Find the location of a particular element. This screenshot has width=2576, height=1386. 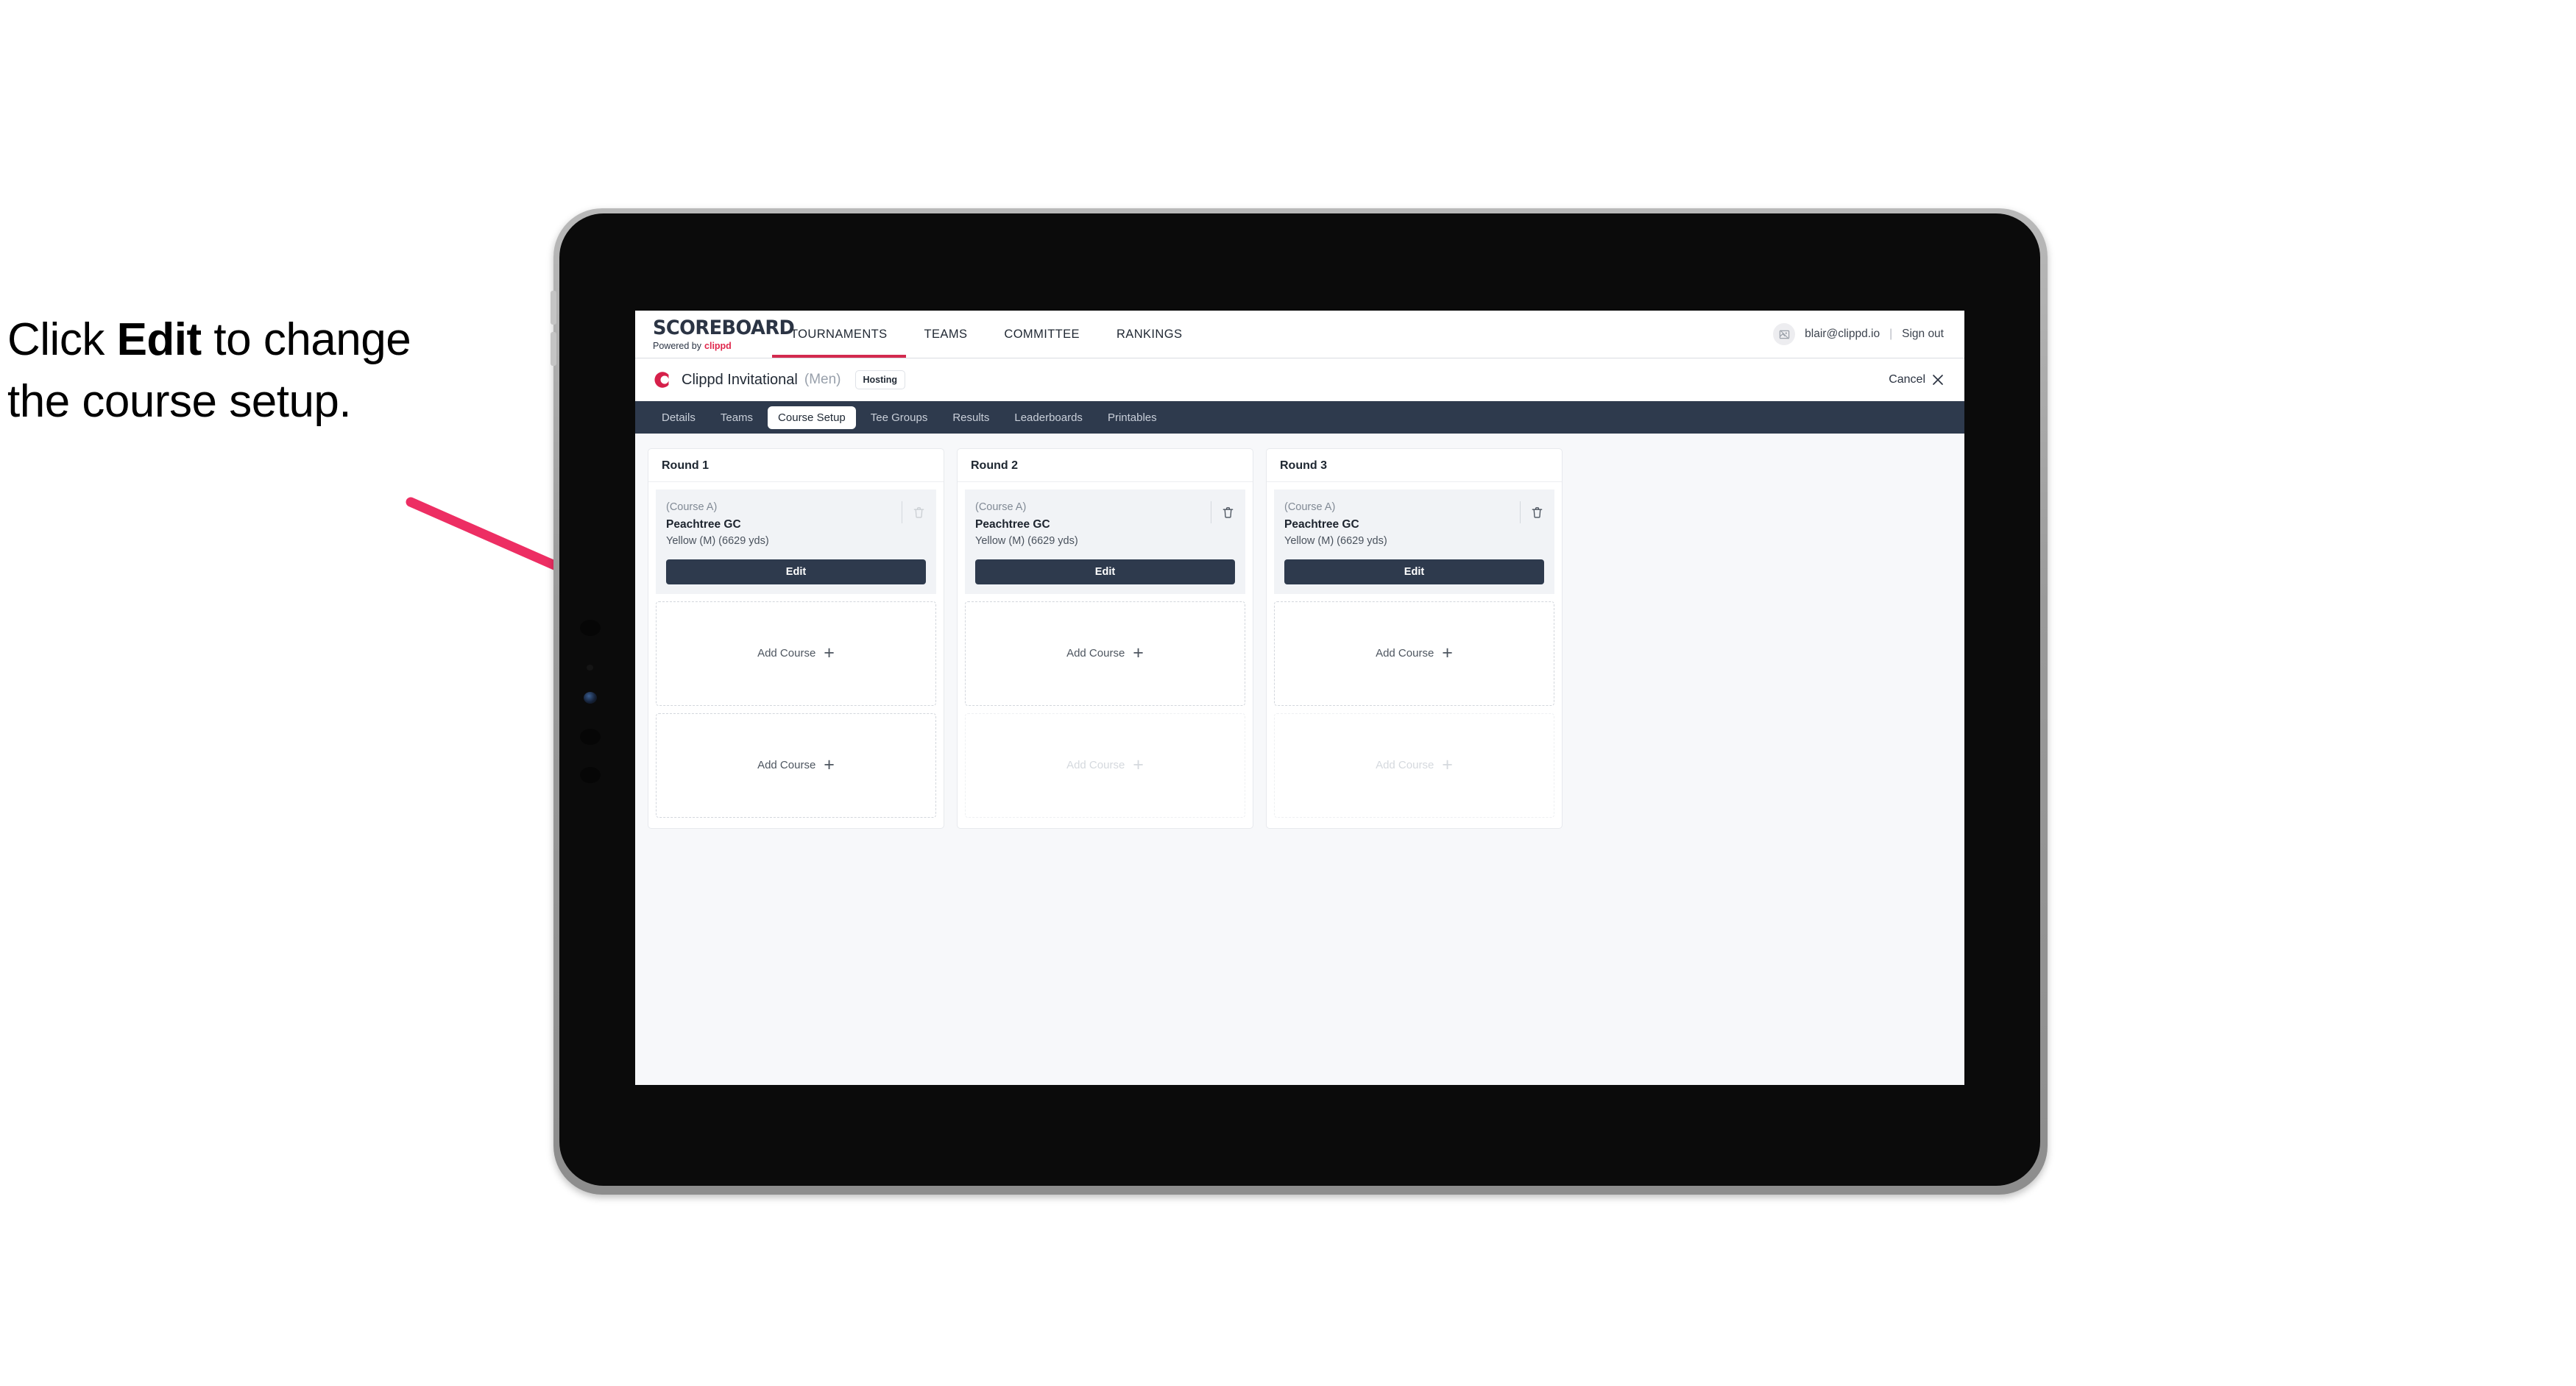

nav-item-rankings: RANKINGS is located at coordinates (1149, 334).